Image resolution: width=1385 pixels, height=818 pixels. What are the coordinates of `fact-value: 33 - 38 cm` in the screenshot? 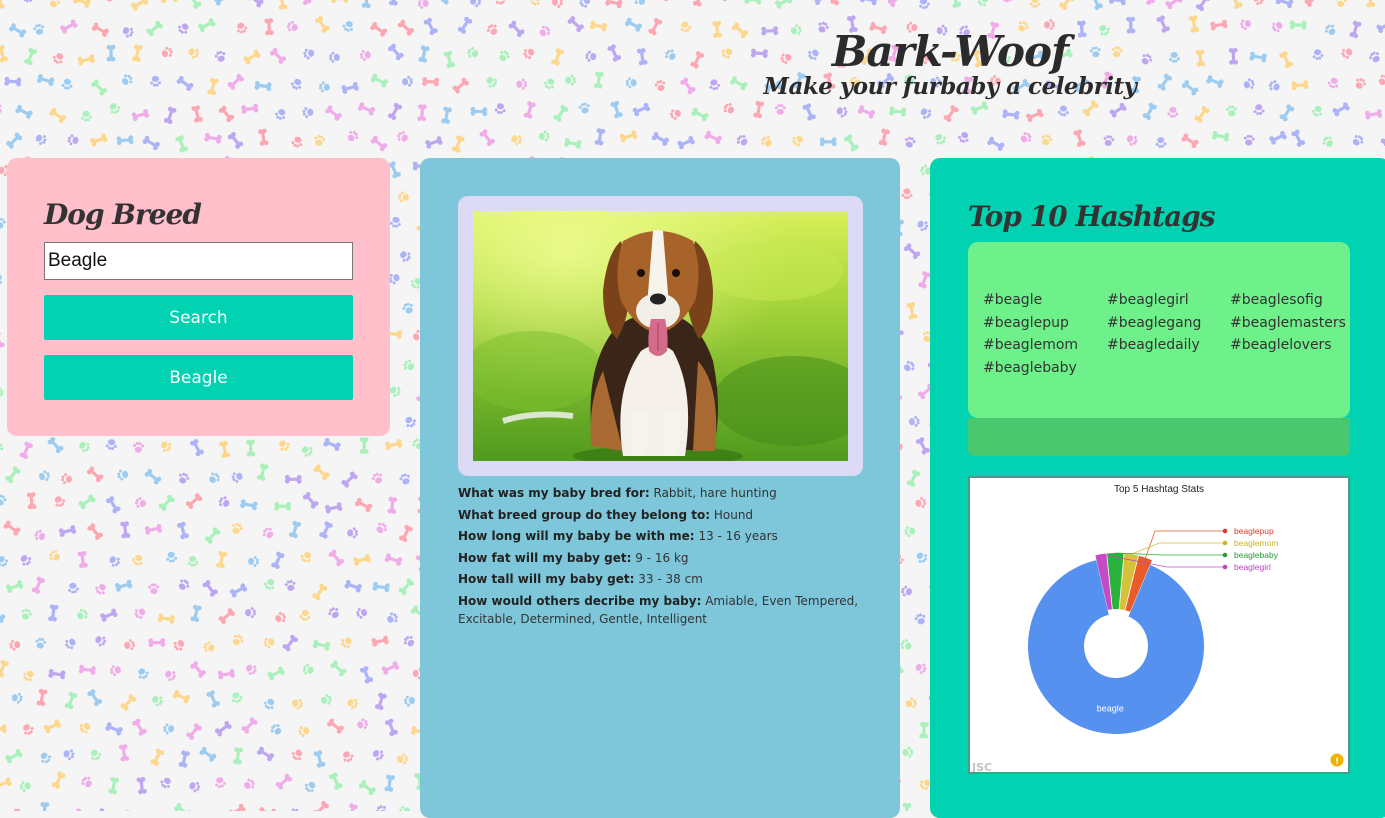 It's located at (670, 579).